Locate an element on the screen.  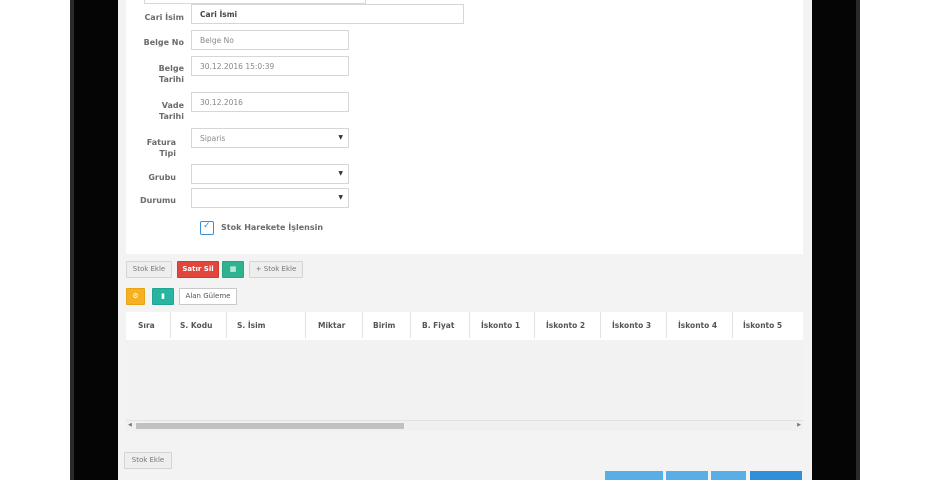
fatura-tipi-label-line-2: Tipi is located at coordinates (167, 153).